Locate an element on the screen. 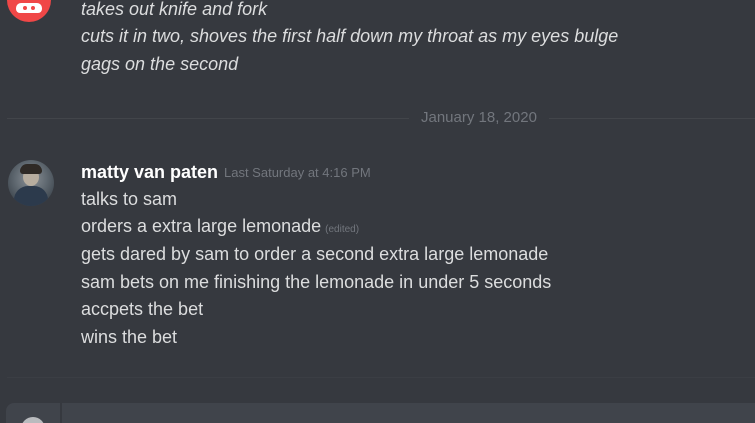 Image resolution: width=755 pixels, height=423 pixels. previous-message-line: gags on the second is located at coordinates (160, 64).